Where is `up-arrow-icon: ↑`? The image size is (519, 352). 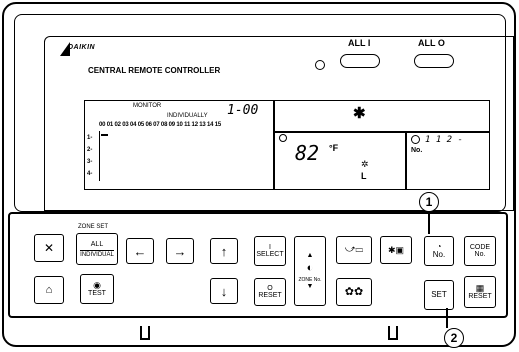 up-arrow-icon: ↑ is located at coordinates (224, 251).